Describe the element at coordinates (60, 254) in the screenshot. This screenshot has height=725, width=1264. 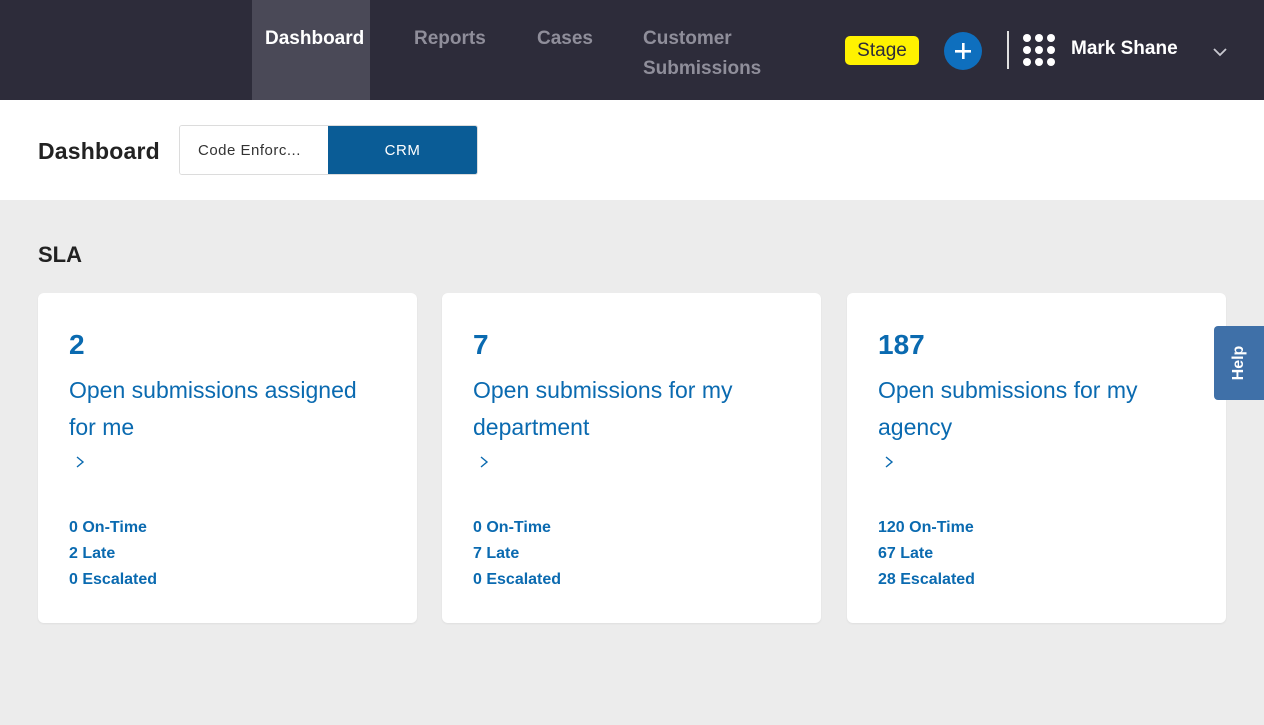
I see `section-title: SLA` at that location.